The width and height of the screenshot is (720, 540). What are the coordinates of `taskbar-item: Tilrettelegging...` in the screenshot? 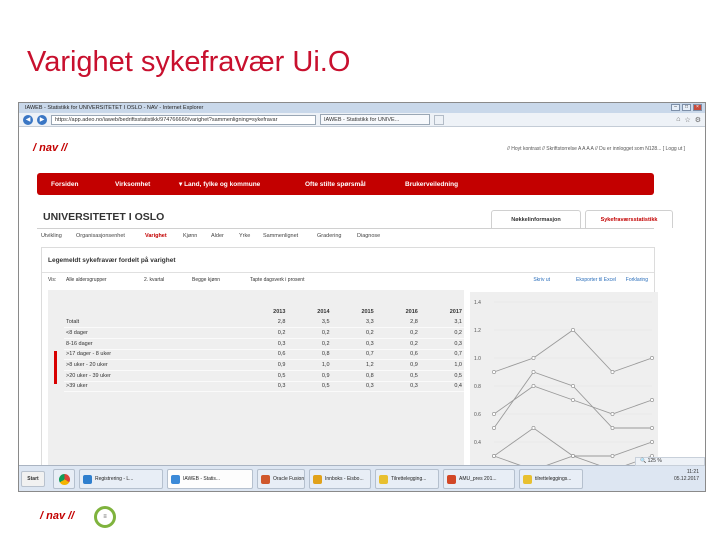 It's located at (407, 479).